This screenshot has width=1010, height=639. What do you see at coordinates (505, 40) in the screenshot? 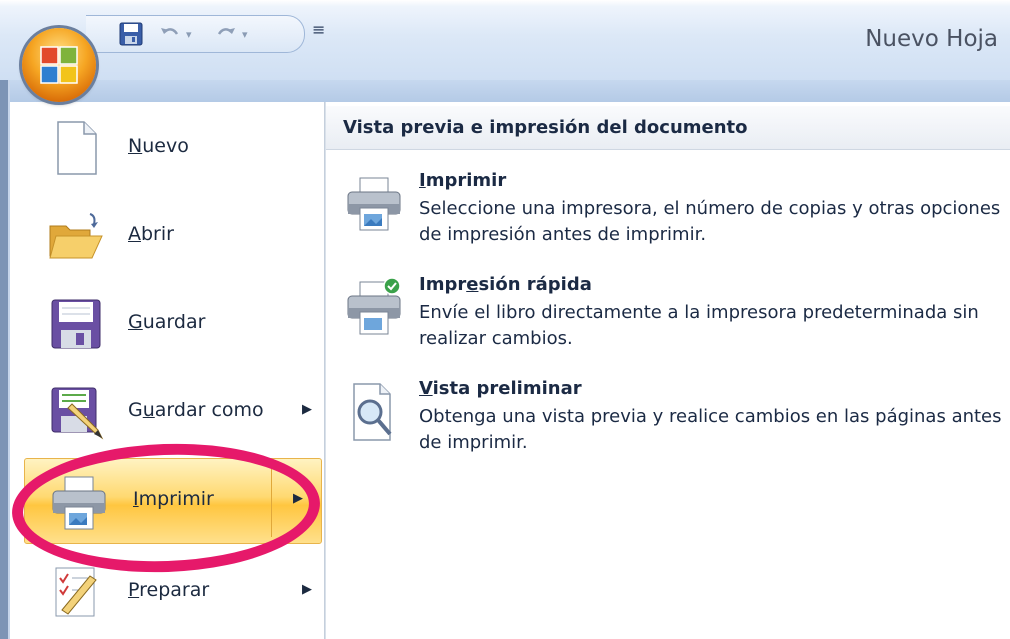
I see `title-bar: ▾ ▾ ≡ Nuevo Hoja` at bounding box center [505, 40].